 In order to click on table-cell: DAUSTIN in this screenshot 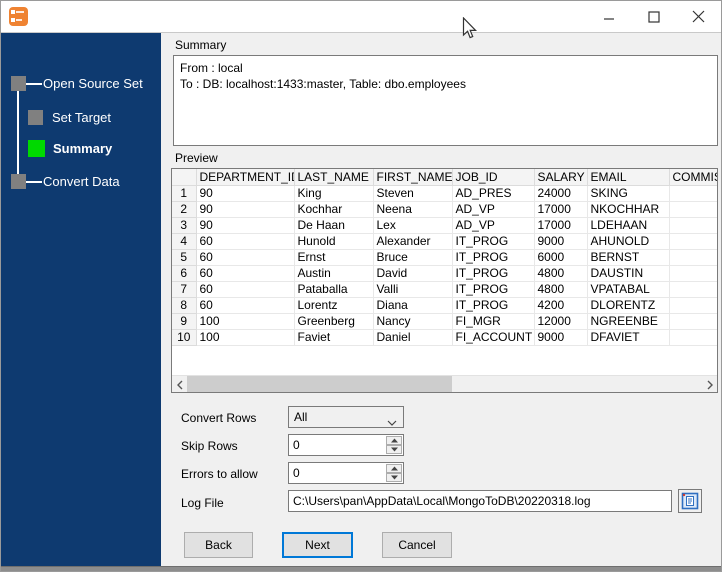, I will do `click(628, 273)`.